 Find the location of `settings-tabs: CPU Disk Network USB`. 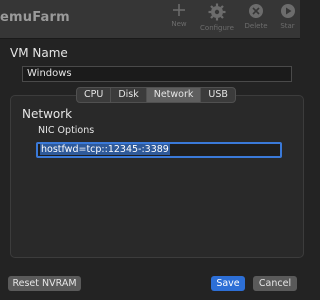

settings-tabs: CPU Disk Network USB is located at coordinates (156, 95).